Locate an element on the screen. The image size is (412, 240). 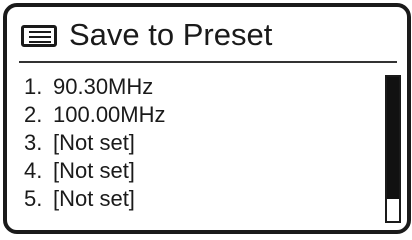
preset-item-5: 5. [Not set] is located at coordinates (95, 199).